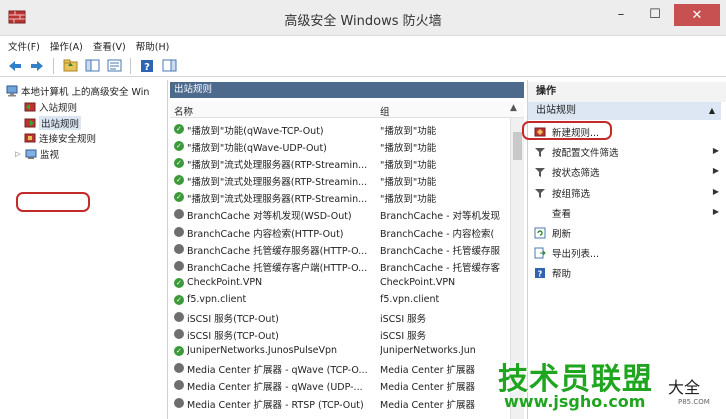 This screenshot has height=419, width=726. I want to click on rule-name: CheckPoint.VPN, so click(225, 282).